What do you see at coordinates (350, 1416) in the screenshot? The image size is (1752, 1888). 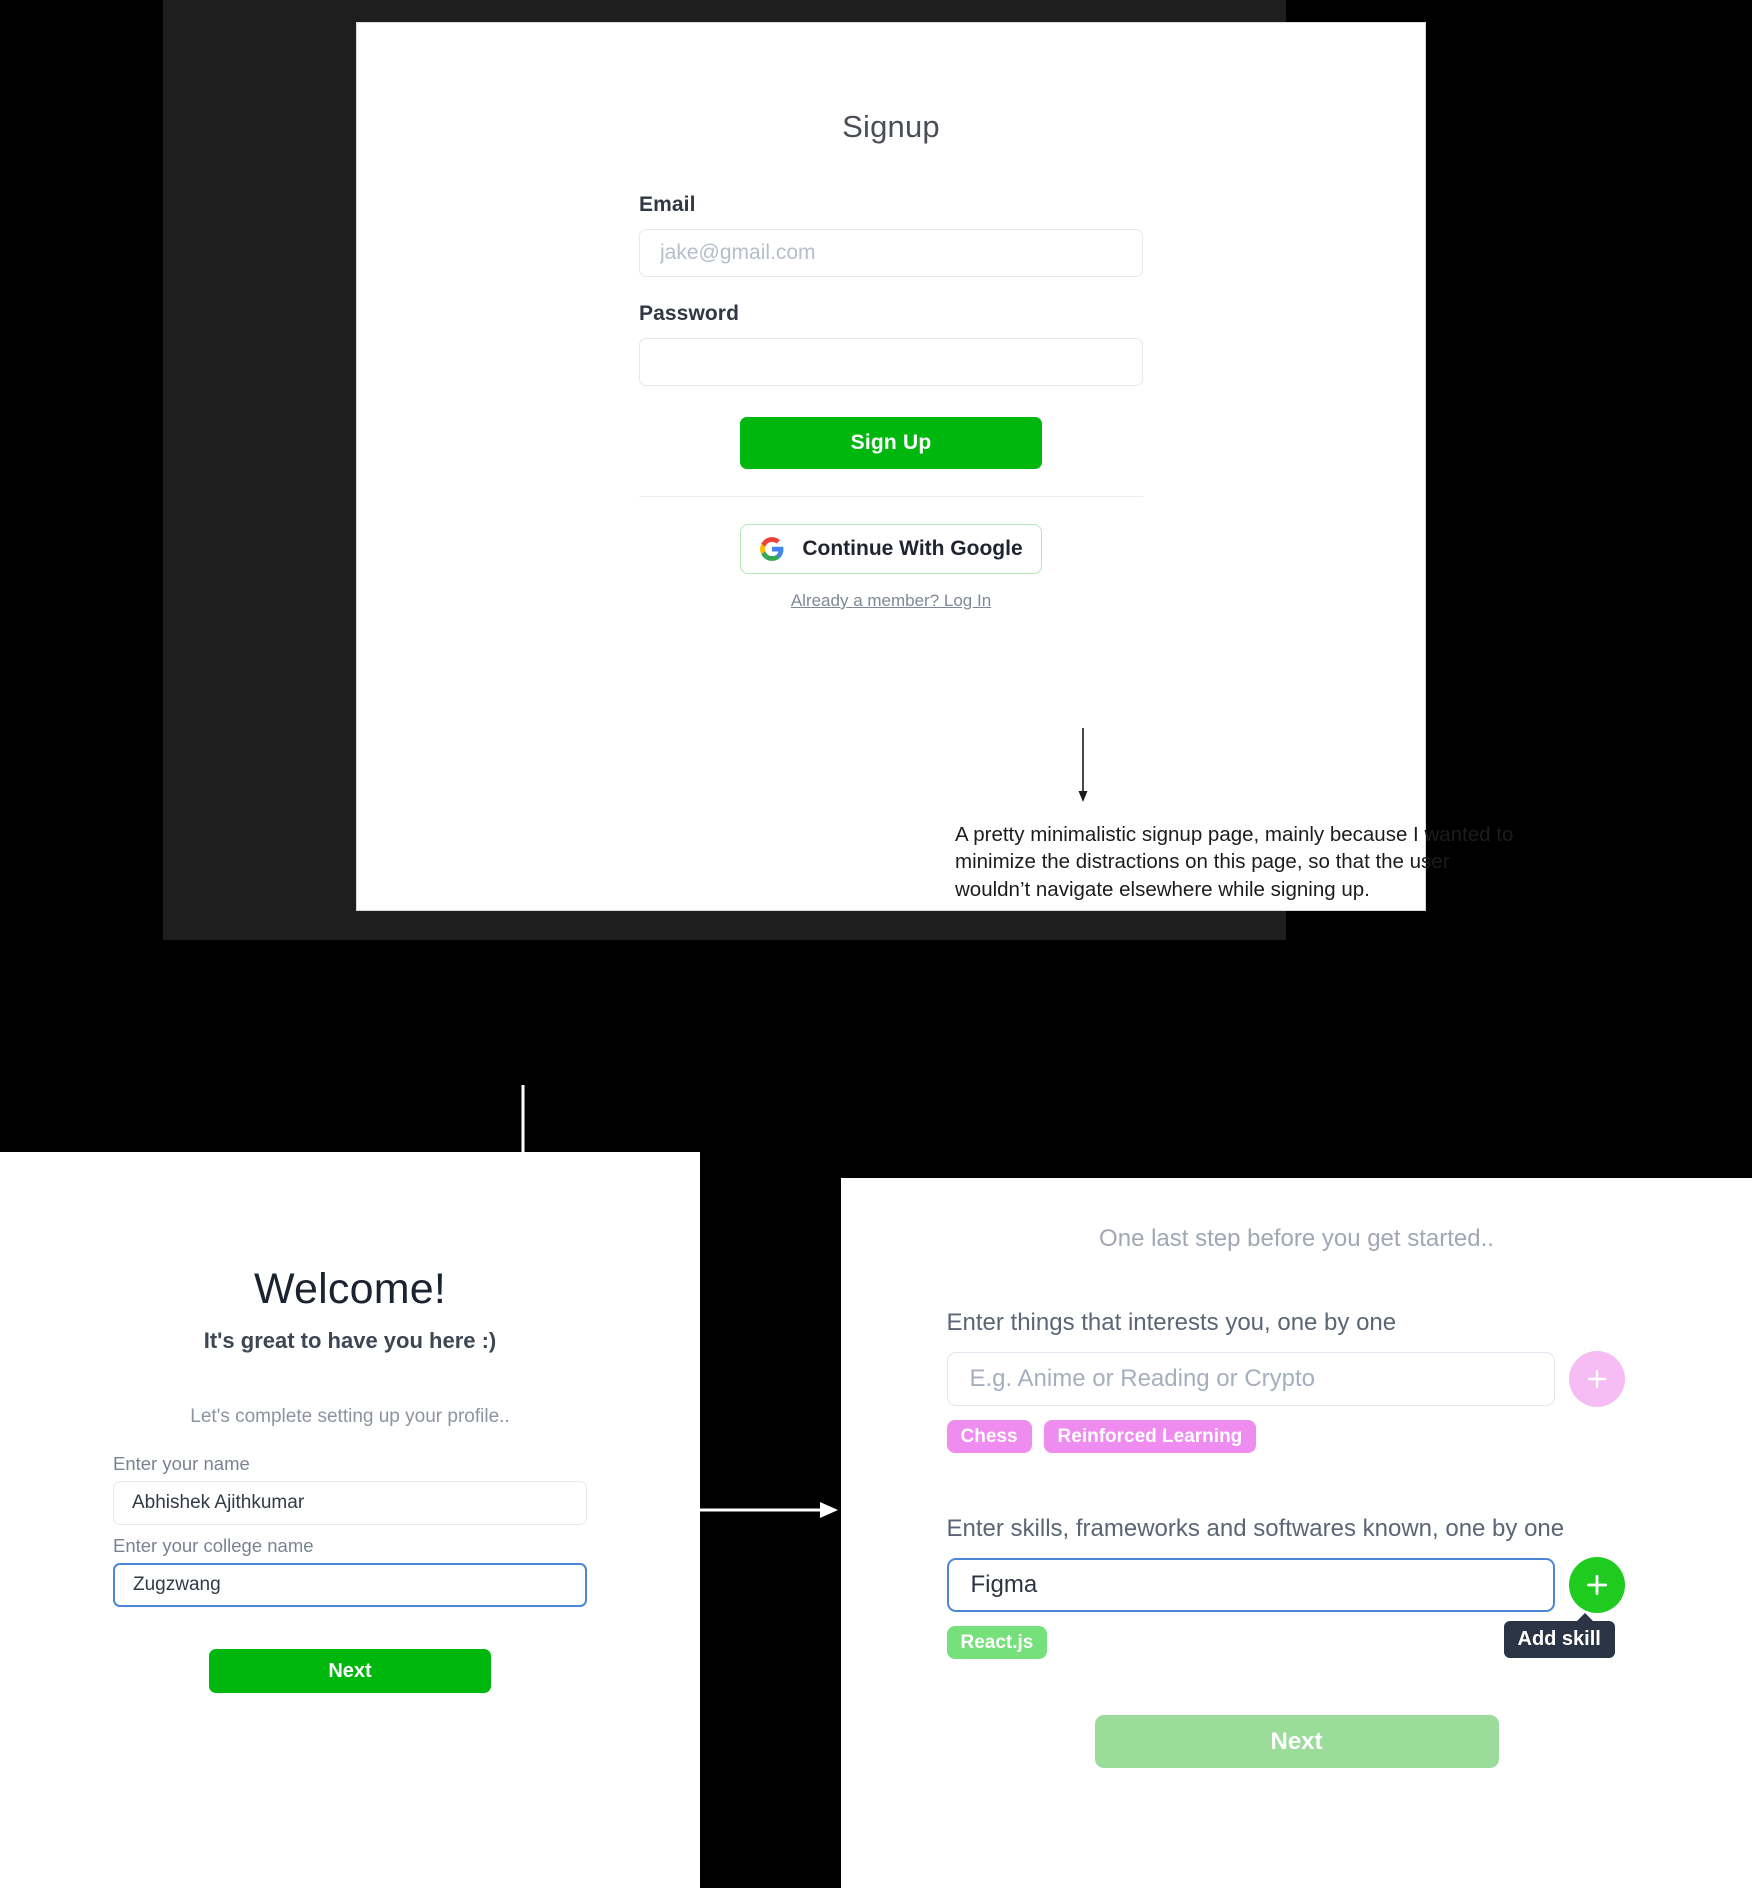 I see `welcome-note: Let's complete setting up your profile..` at bounding box center [350, 1416].